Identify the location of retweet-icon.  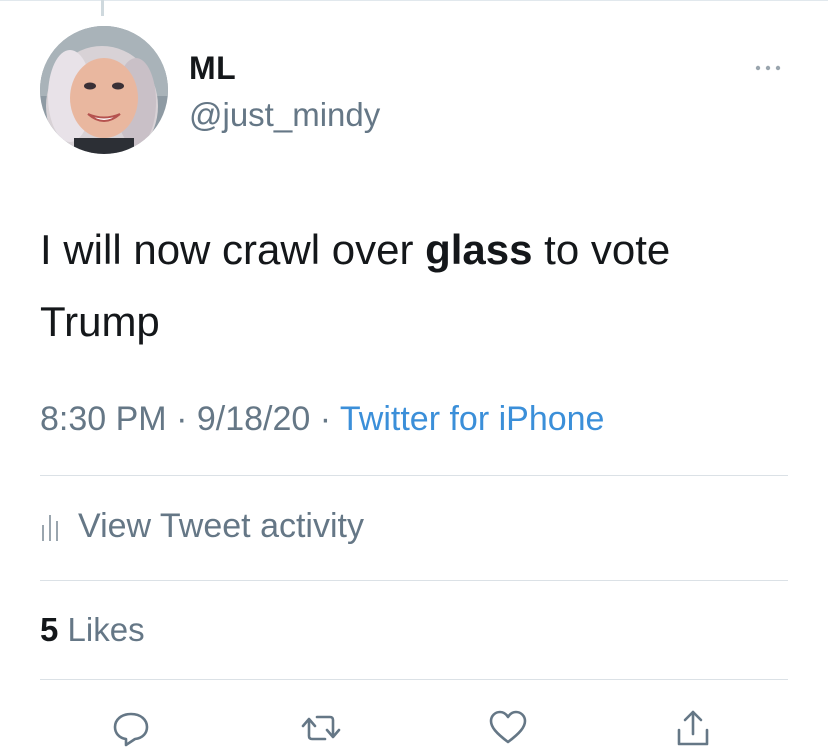
(321, 728).